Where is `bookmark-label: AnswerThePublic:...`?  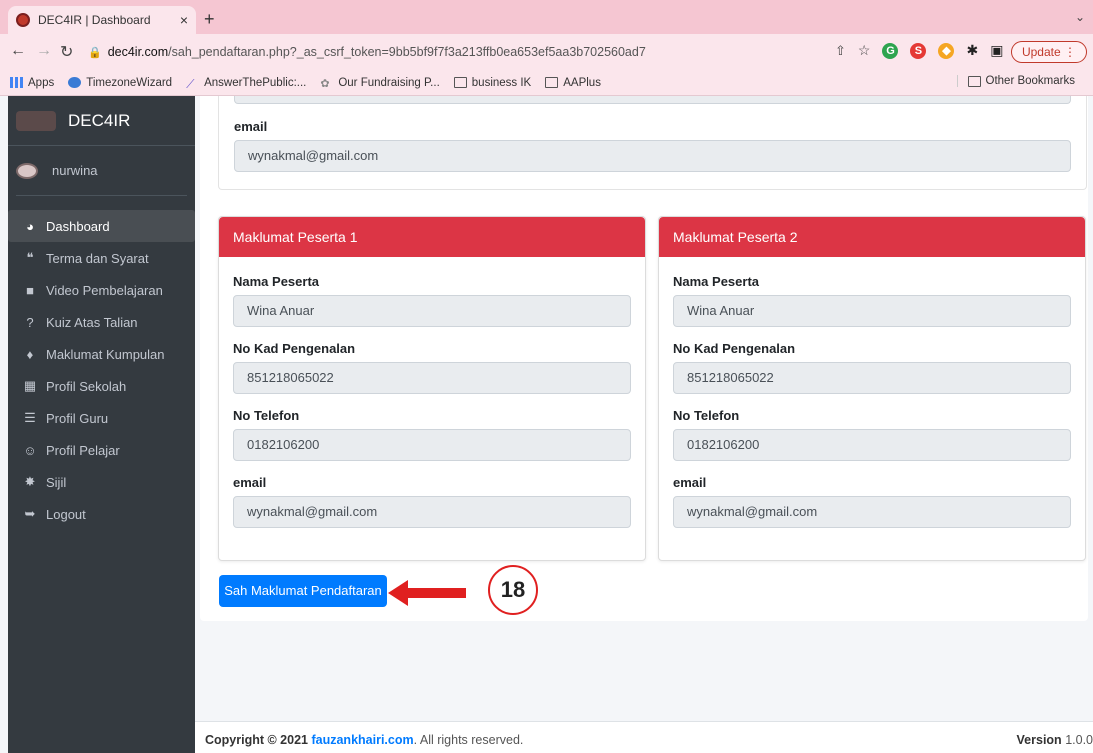 bookmark-label: AnswerThePublic:... is located at coordinates (255, 82).